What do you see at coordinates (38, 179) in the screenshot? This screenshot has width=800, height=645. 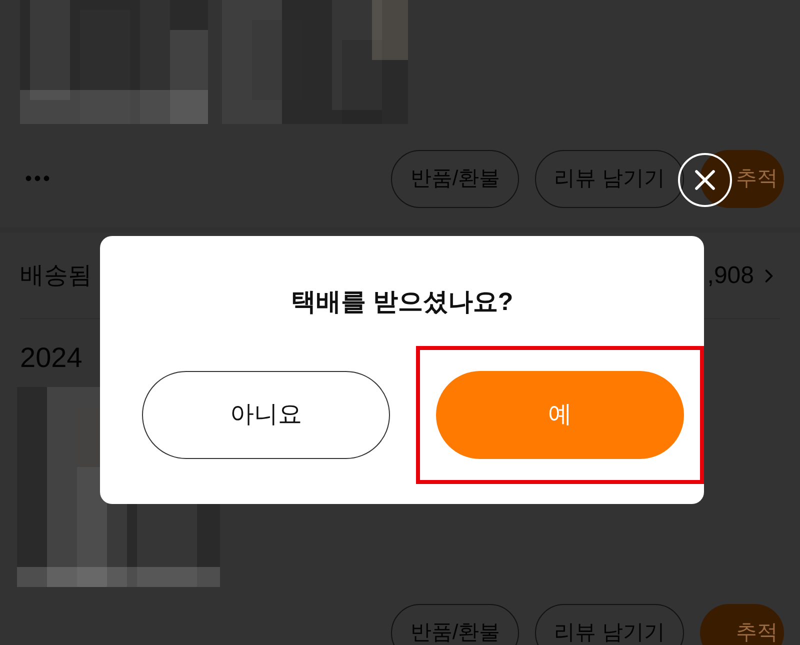 I see `more-label: •••` at bounding box center [38, 179].